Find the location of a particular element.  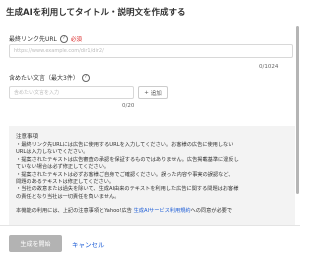

url-input: https://www.example.com/dir1/dir2/ is located at coordinates (151, 51).